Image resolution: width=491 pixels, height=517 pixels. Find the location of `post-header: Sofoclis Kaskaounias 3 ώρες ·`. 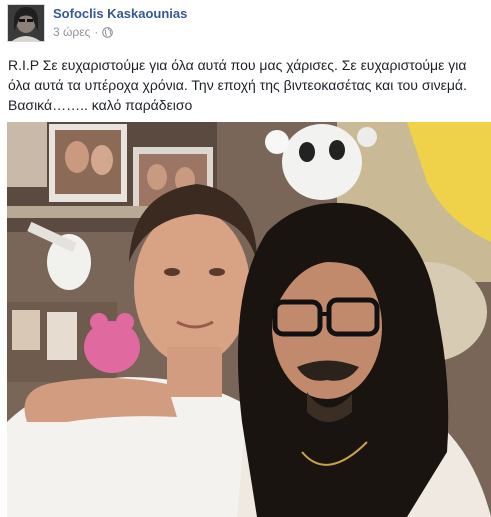

post-header: Sofoclis Kaskaounias 3 ώρες · is located at coordinates (97, 24).